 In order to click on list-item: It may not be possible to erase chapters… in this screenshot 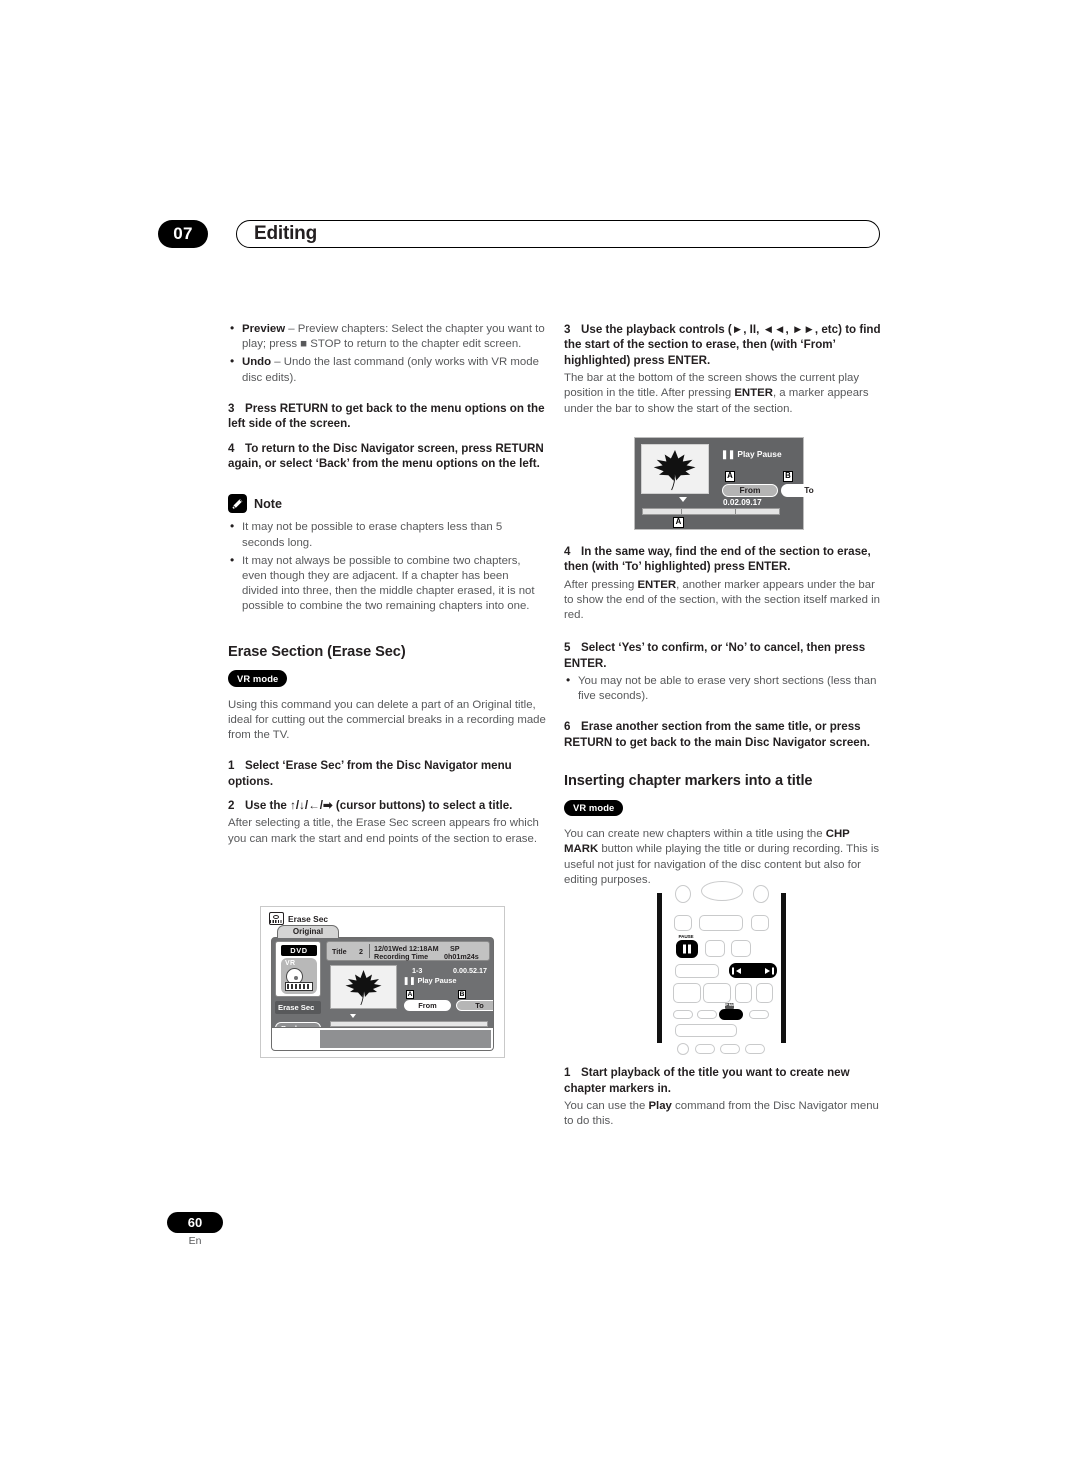, I will do `click(387, 534)`.